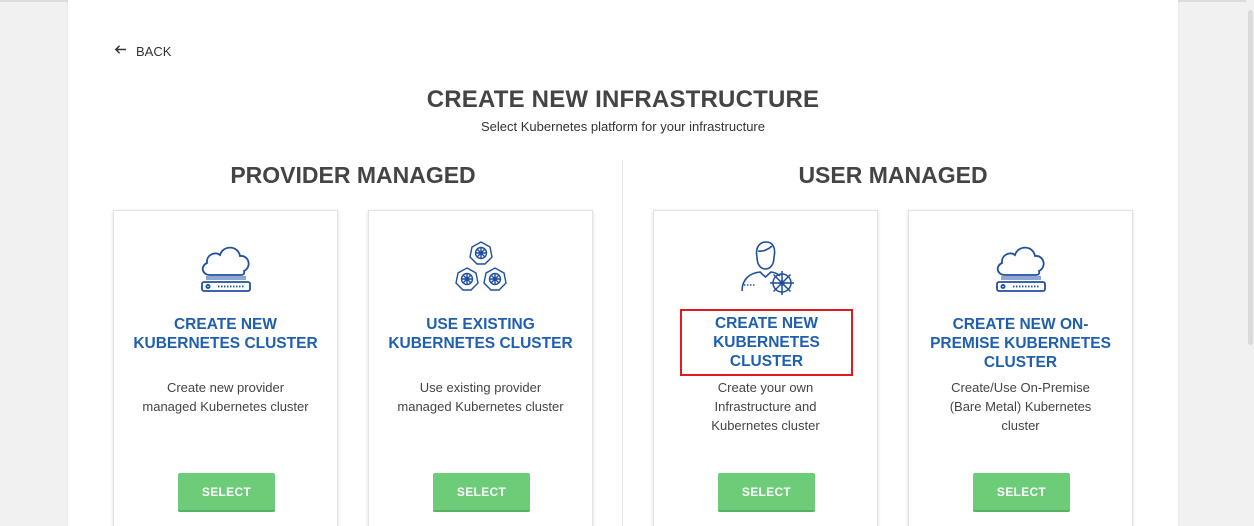 Image resolution: width=1254 pixels, height=526 pixels. What do you see at coordinates (1021, 491) in the screenshot?
I see `select-button-4: SELECT` at bounding box center [1021, 491].